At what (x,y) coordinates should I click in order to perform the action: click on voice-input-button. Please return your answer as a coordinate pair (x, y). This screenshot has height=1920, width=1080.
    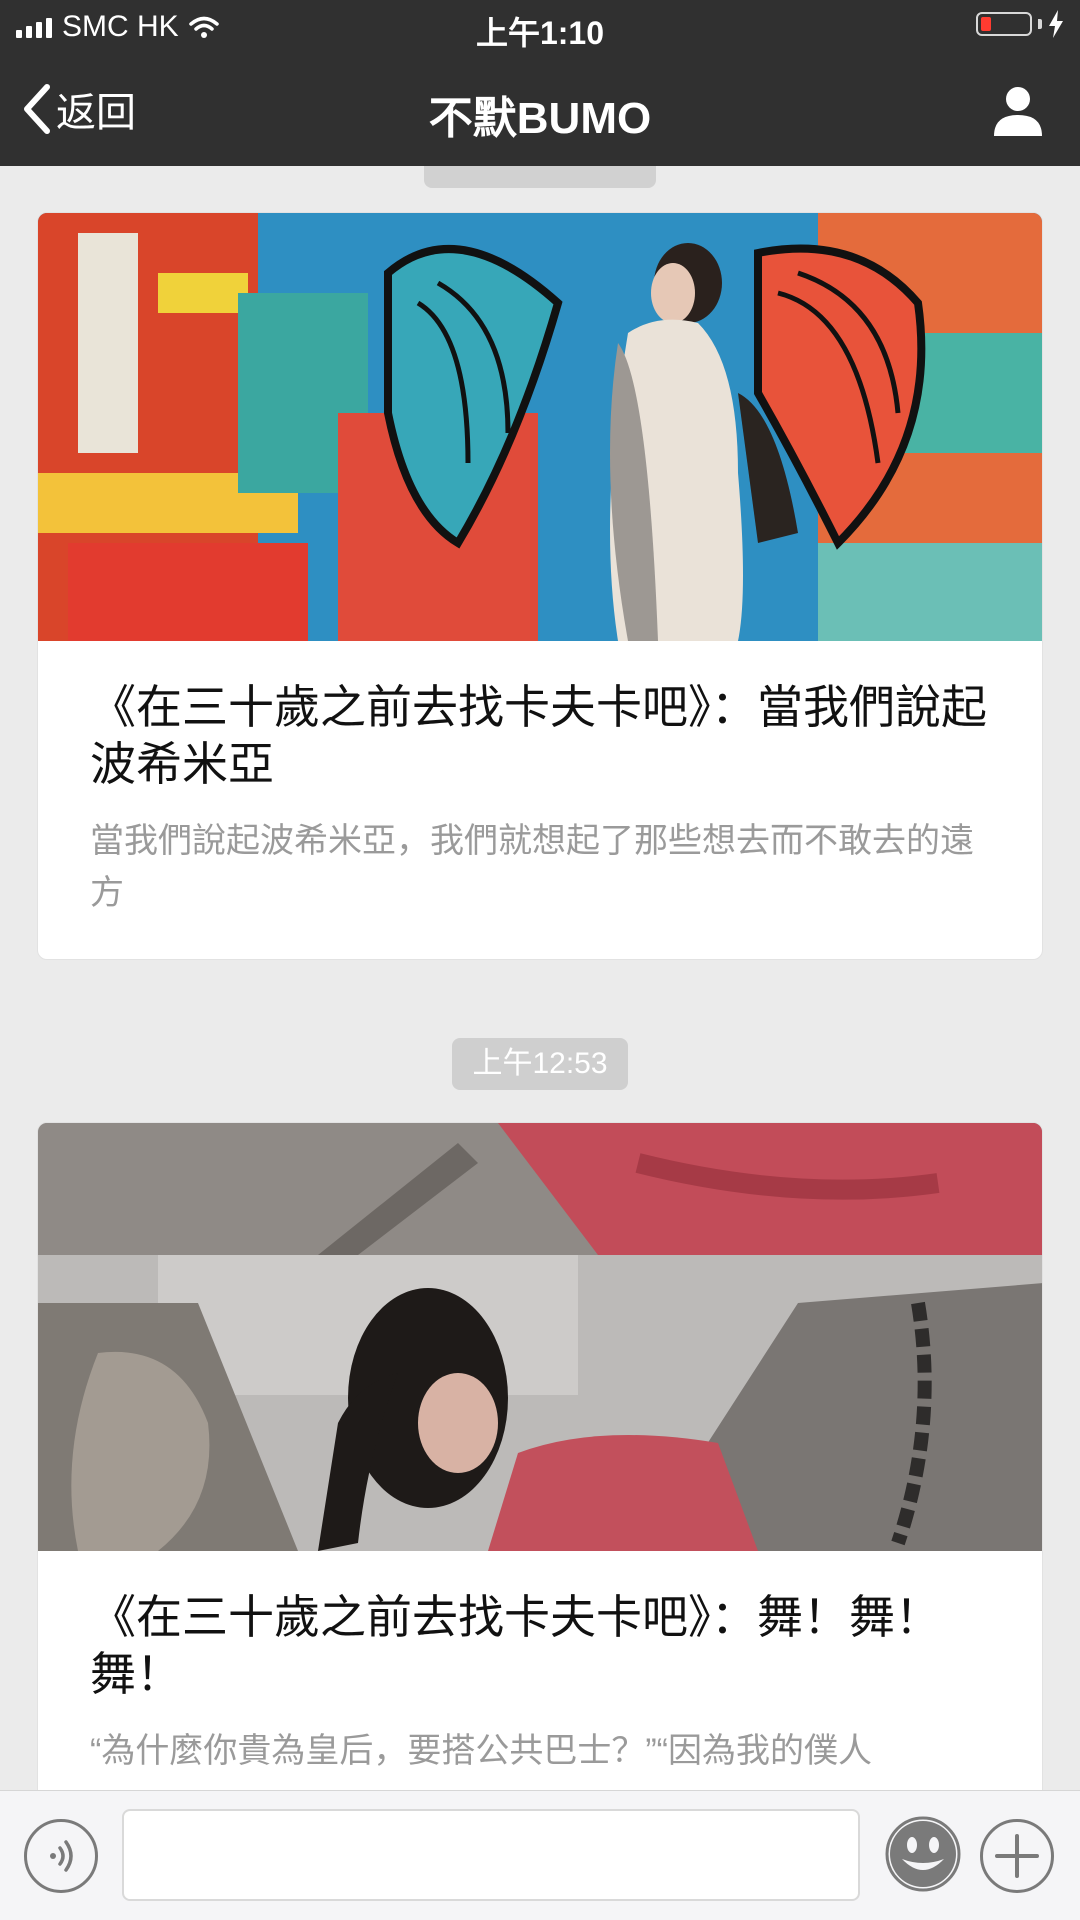
    Looking at the image, I should click on (61, 1856).